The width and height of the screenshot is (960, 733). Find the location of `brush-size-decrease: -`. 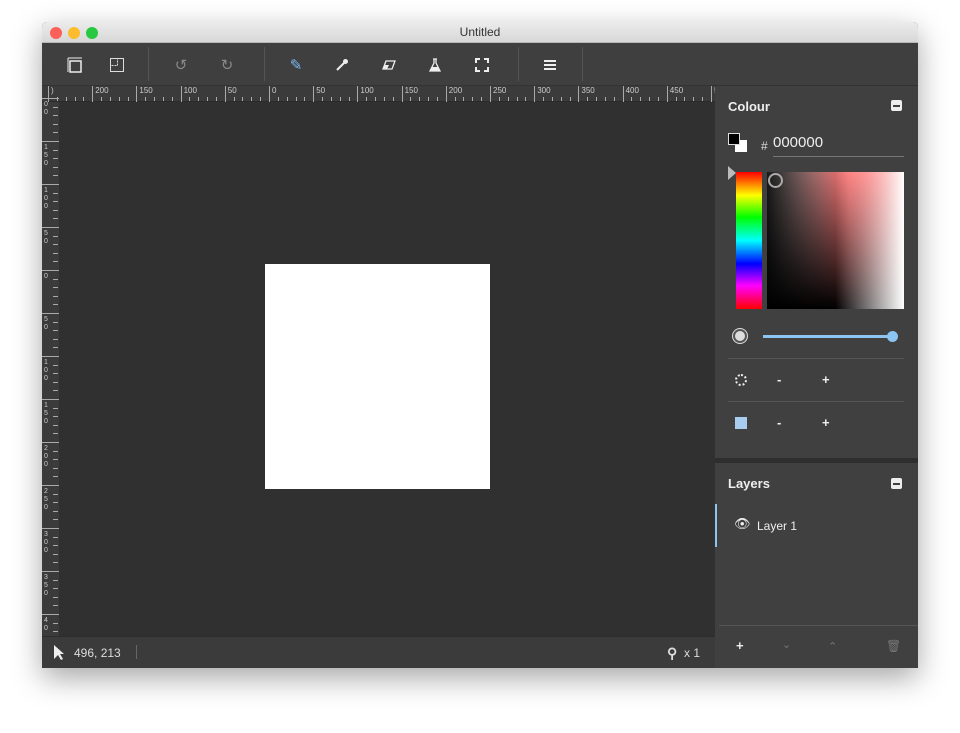

brush-size-decrease: - is located at coordinates (779, 379).